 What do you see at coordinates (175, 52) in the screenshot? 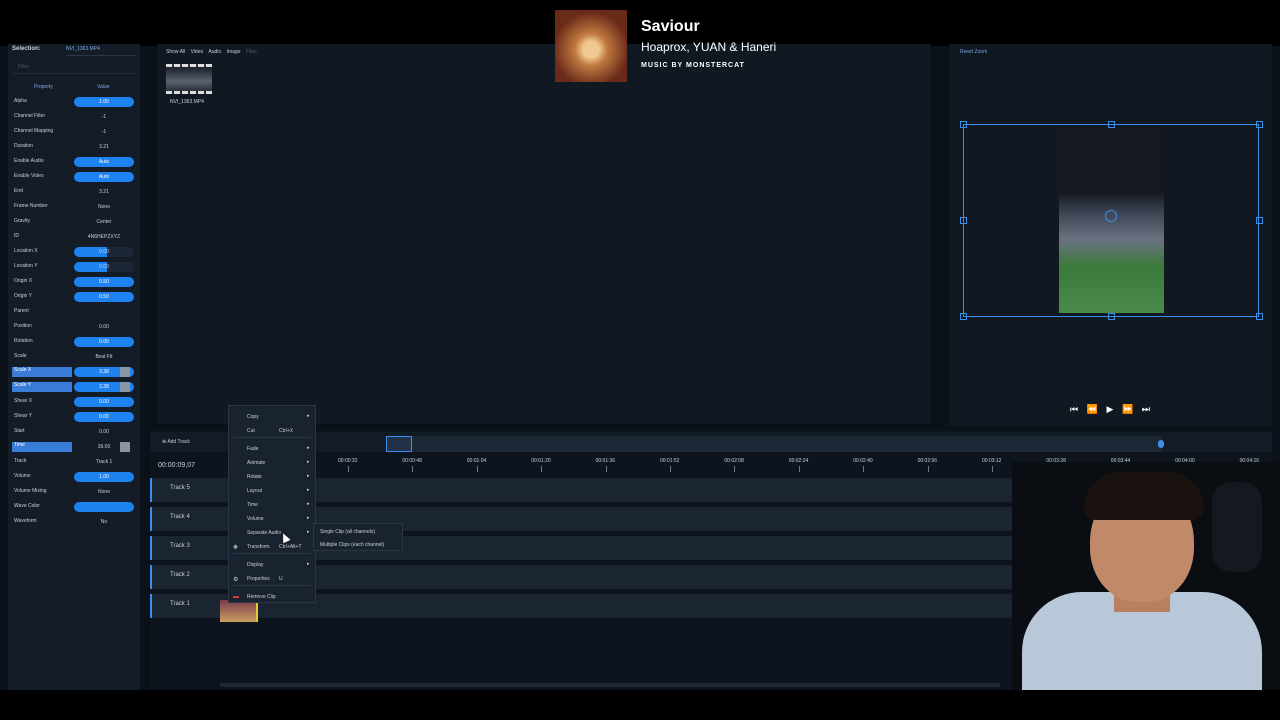
I see `tab-show-all: Show All` at bounding box center [175, 52].